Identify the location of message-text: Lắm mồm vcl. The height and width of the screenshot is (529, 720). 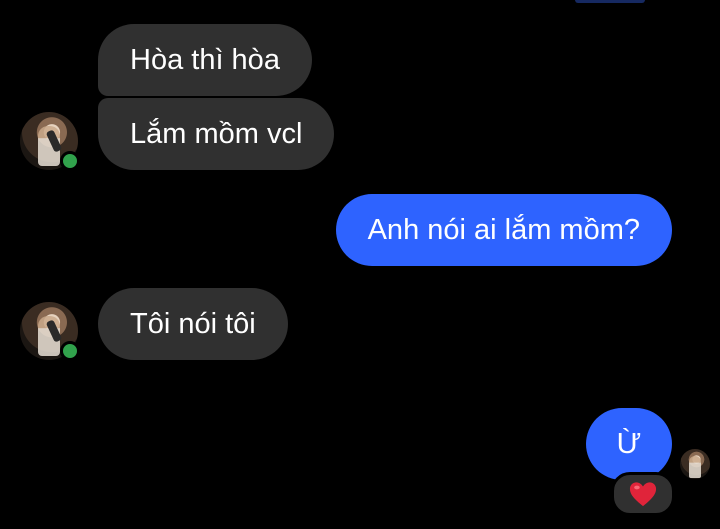
(216, 134).